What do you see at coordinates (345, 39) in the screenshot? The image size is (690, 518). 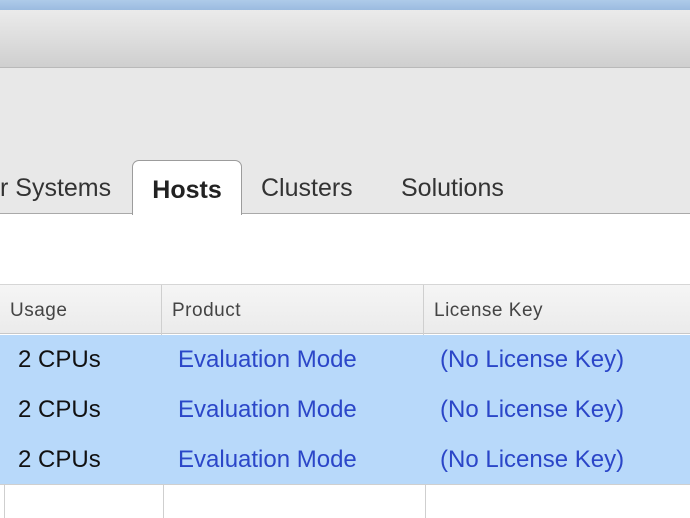 I see `title-bar` at bounding box center [345, 39].